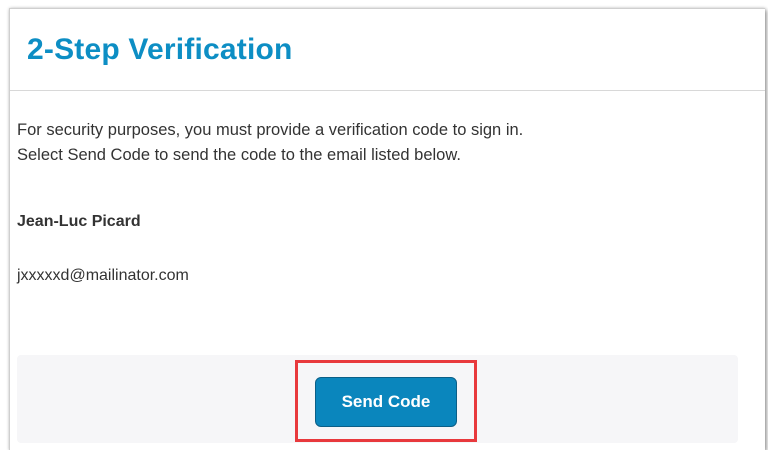  What do you see at coordinates (386, 402) in the screenshot?
I see `send-code-button: Send Code` at bounding box center [386, 402].